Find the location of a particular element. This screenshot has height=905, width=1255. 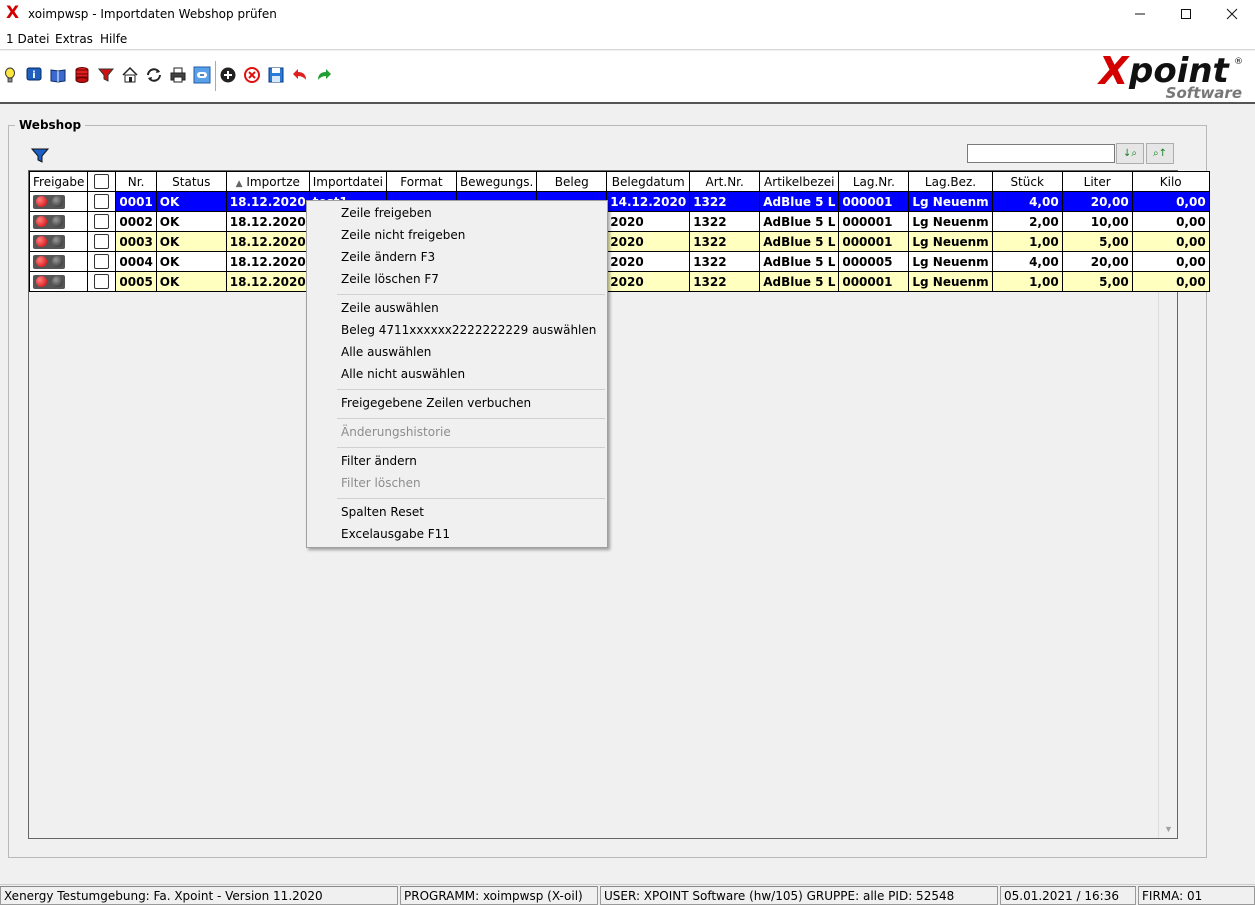

context-menu-separator is located at coordinates (471, 418).